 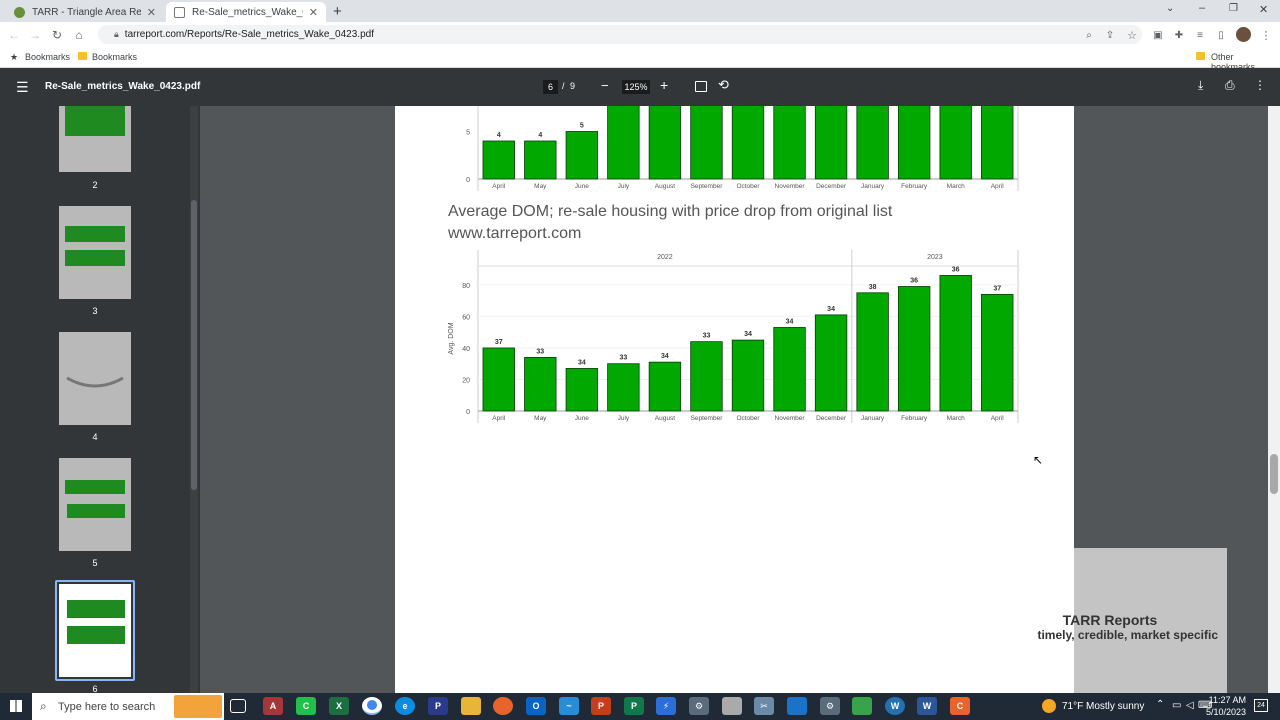 I want to click on thumbnail-sidebar: 2 3 4 5 6, so click(x=100, y=400).